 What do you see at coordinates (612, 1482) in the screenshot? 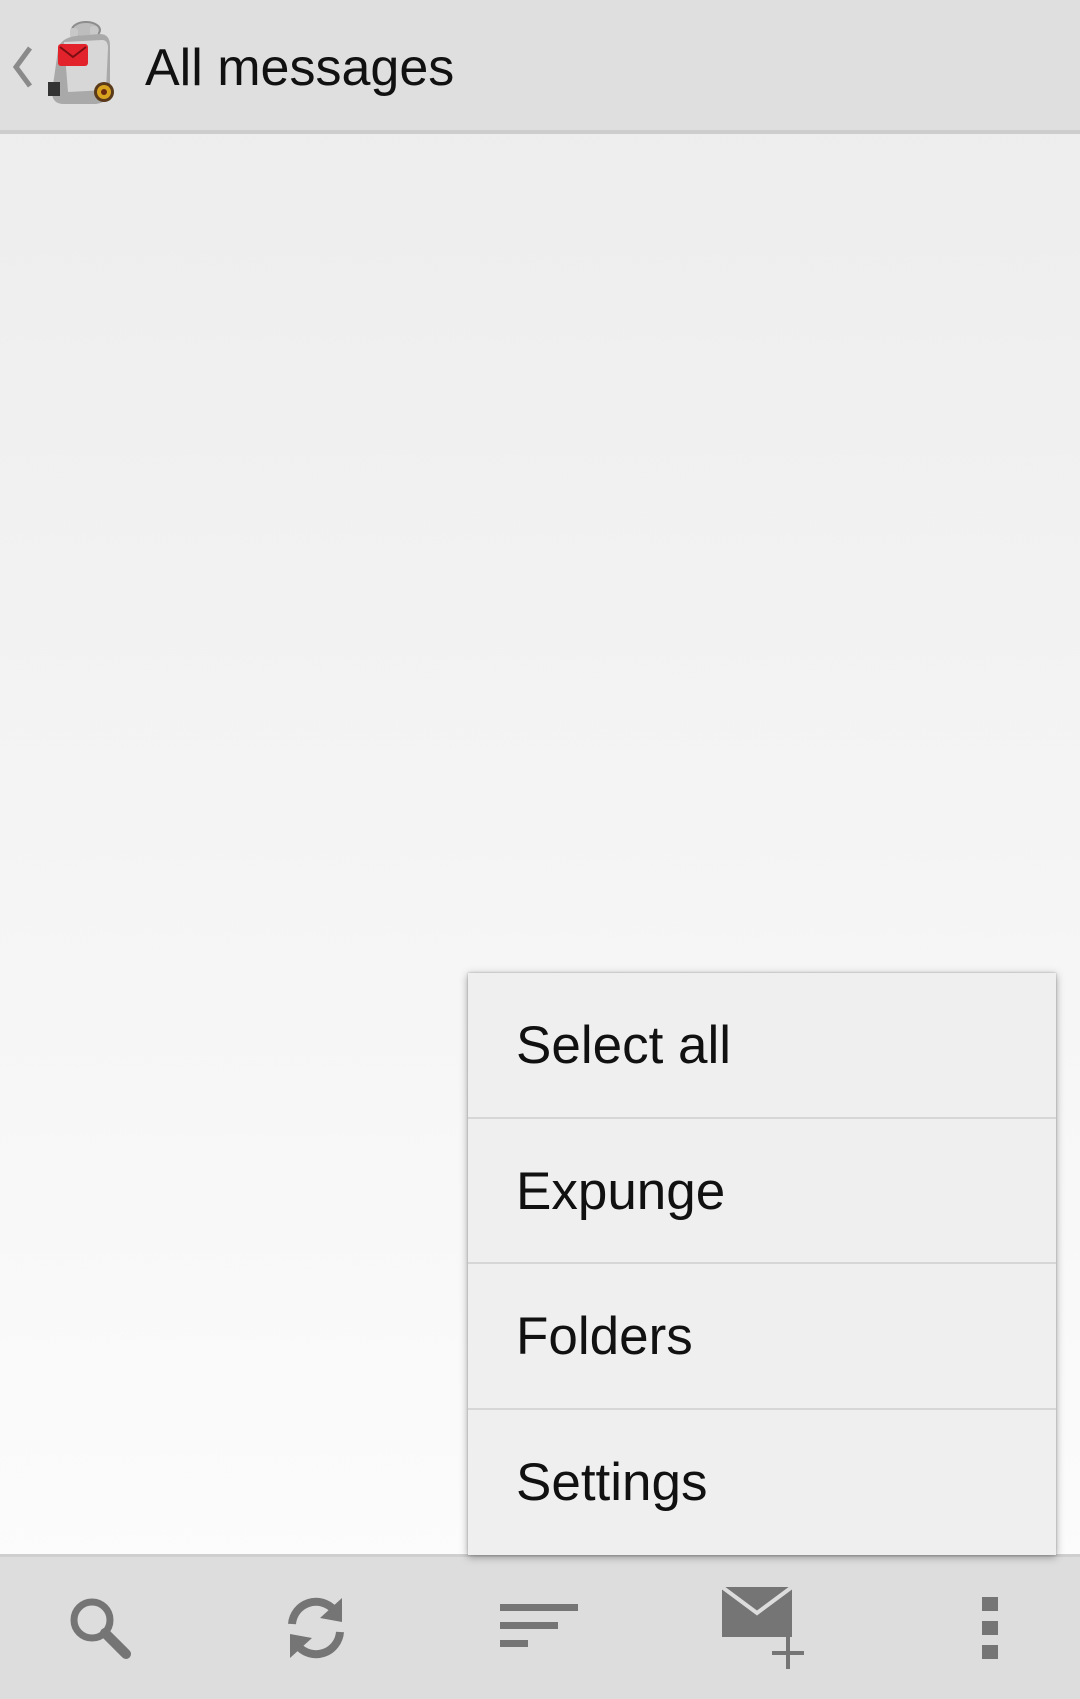
I see `menu-item-label: Settings` at bounding box center [612, 1482].